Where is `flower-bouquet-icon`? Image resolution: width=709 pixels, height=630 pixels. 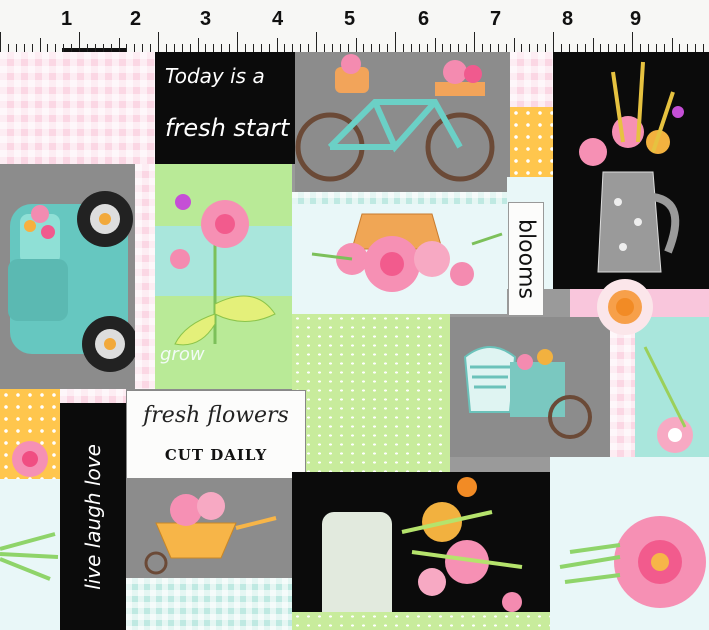 flower-bouquet-icon is located at coordinates (407, 252).